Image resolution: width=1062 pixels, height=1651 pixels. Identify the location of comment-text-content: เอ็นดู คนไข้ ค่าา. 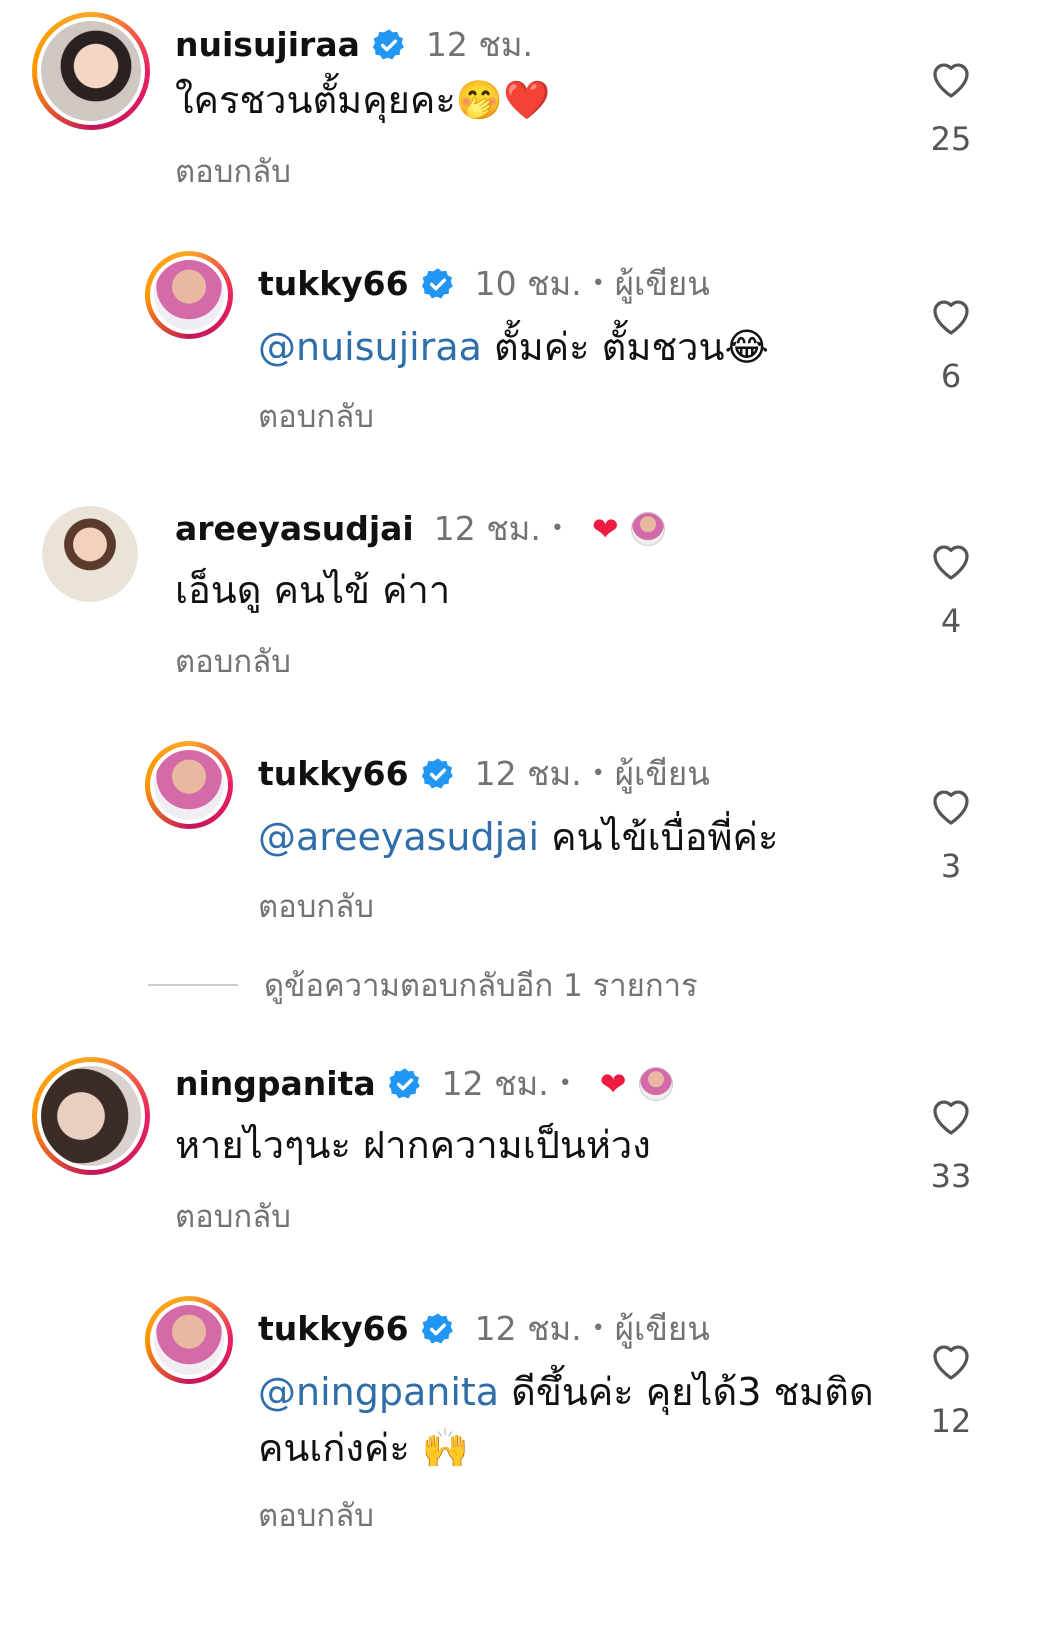
(313, 590).